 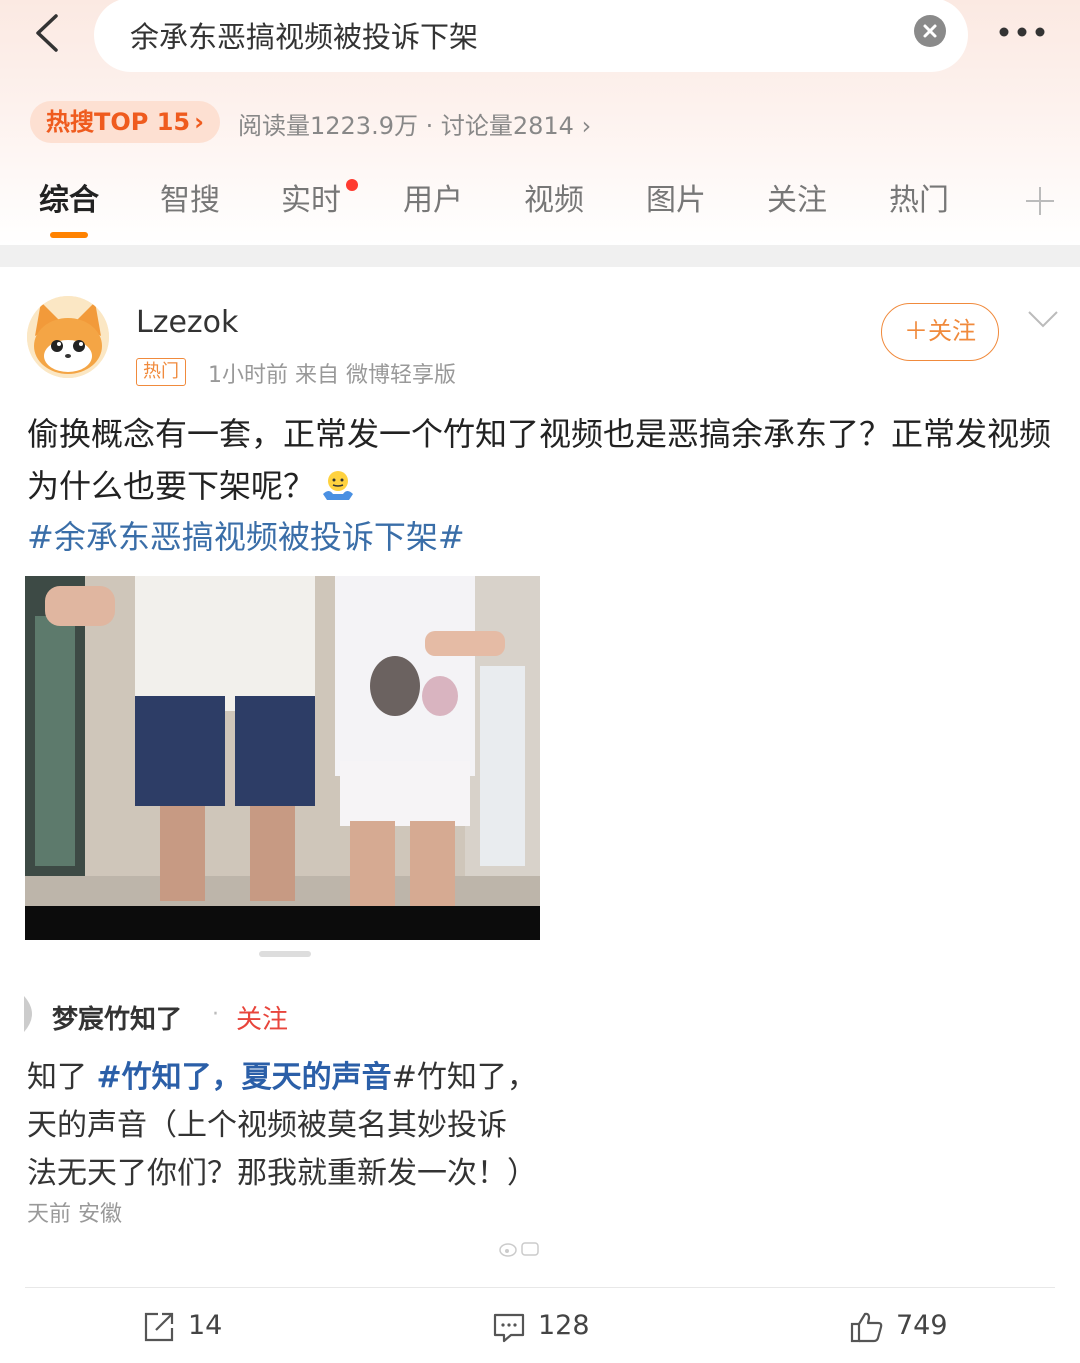 I want to click on tab-hot: 热门, so click(x=919, y=197).